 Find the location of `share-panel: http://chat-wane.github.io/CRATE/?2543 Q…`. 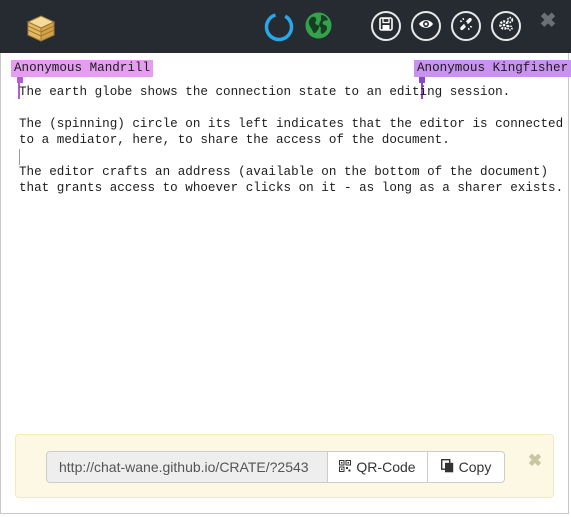

share-panel: http://chat-wane.github.io/CRATE/?2543 Q… is located at coordinates (284, 466).